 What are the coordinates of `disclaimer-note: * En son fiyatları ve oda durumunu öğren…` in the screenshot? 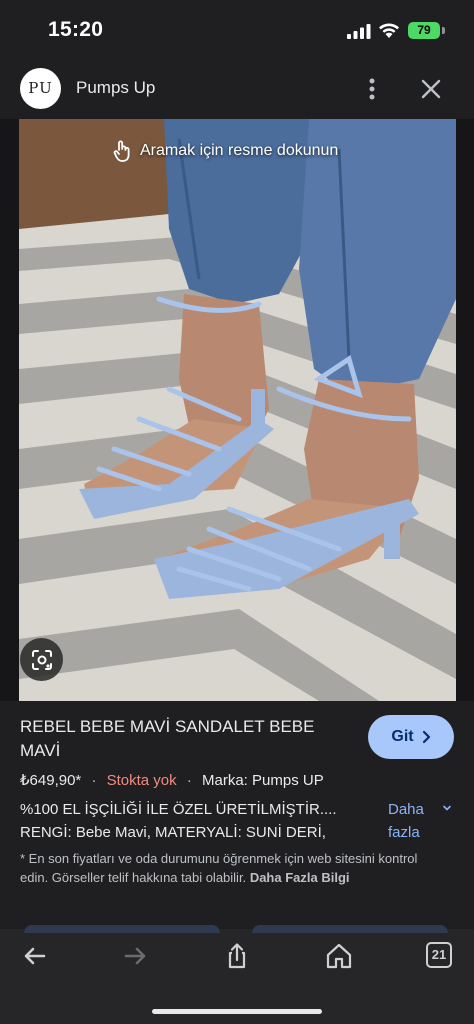 It's located at (220, 868).